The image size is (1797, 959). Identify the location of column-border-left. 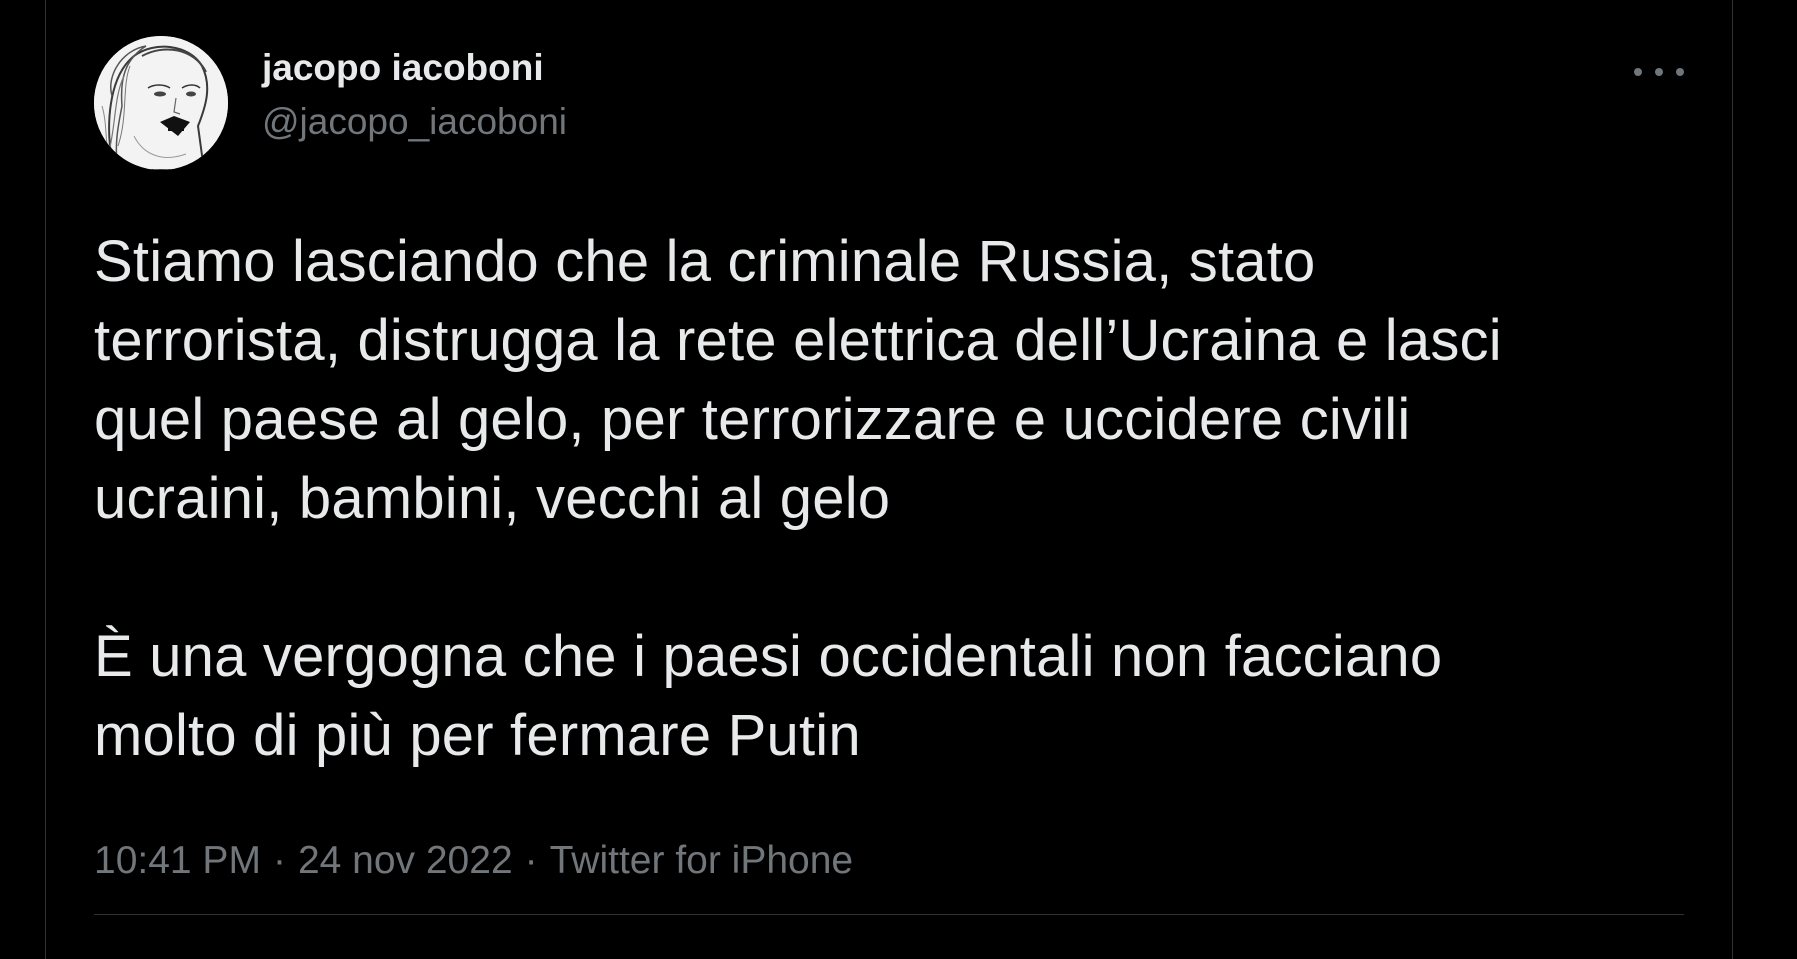
(45, 479).